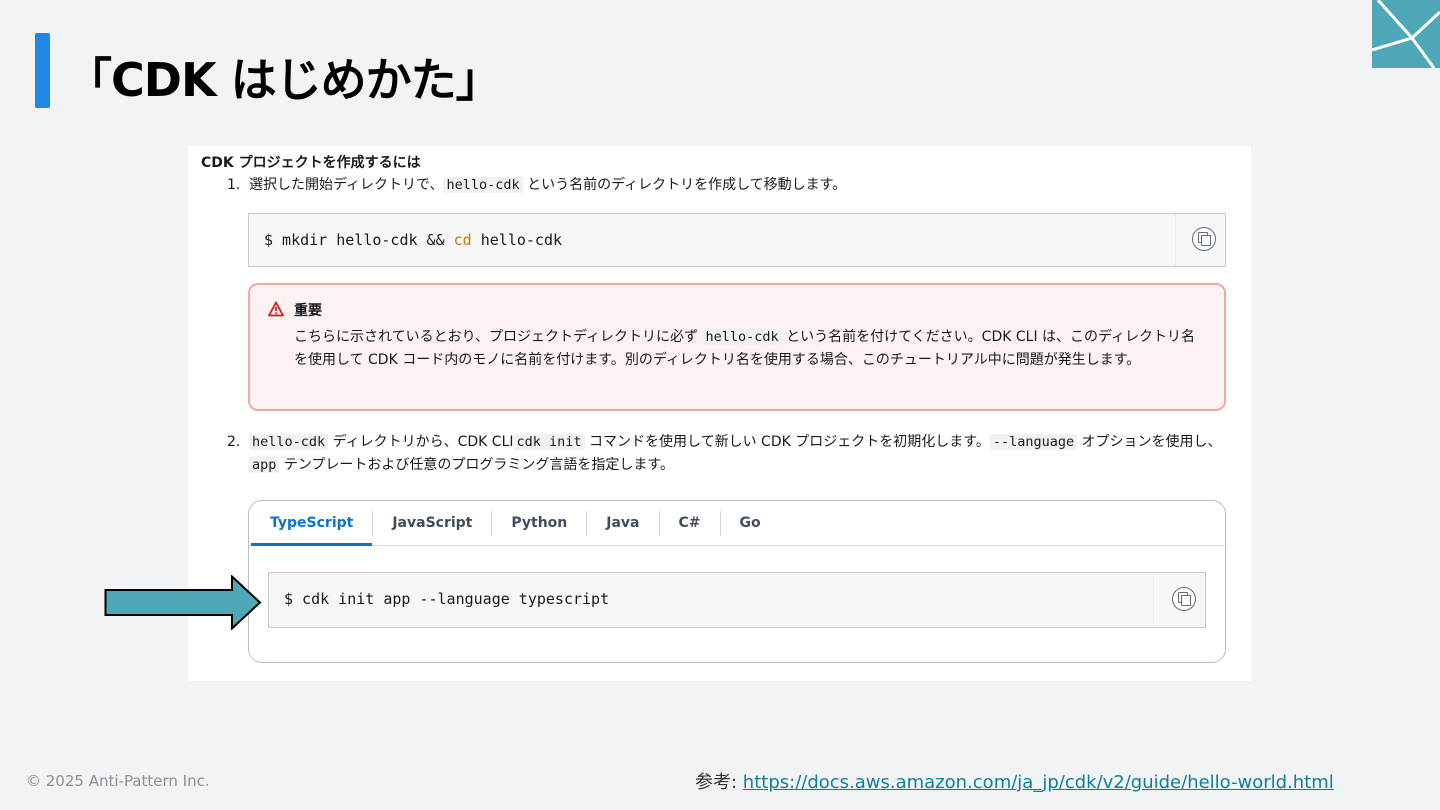 This screenshot has height=810, width=1440. What do you see at coordinates (690, 523) in the screenshot?
I see `tab-csharp: C#` at bounding box center [690, 523].